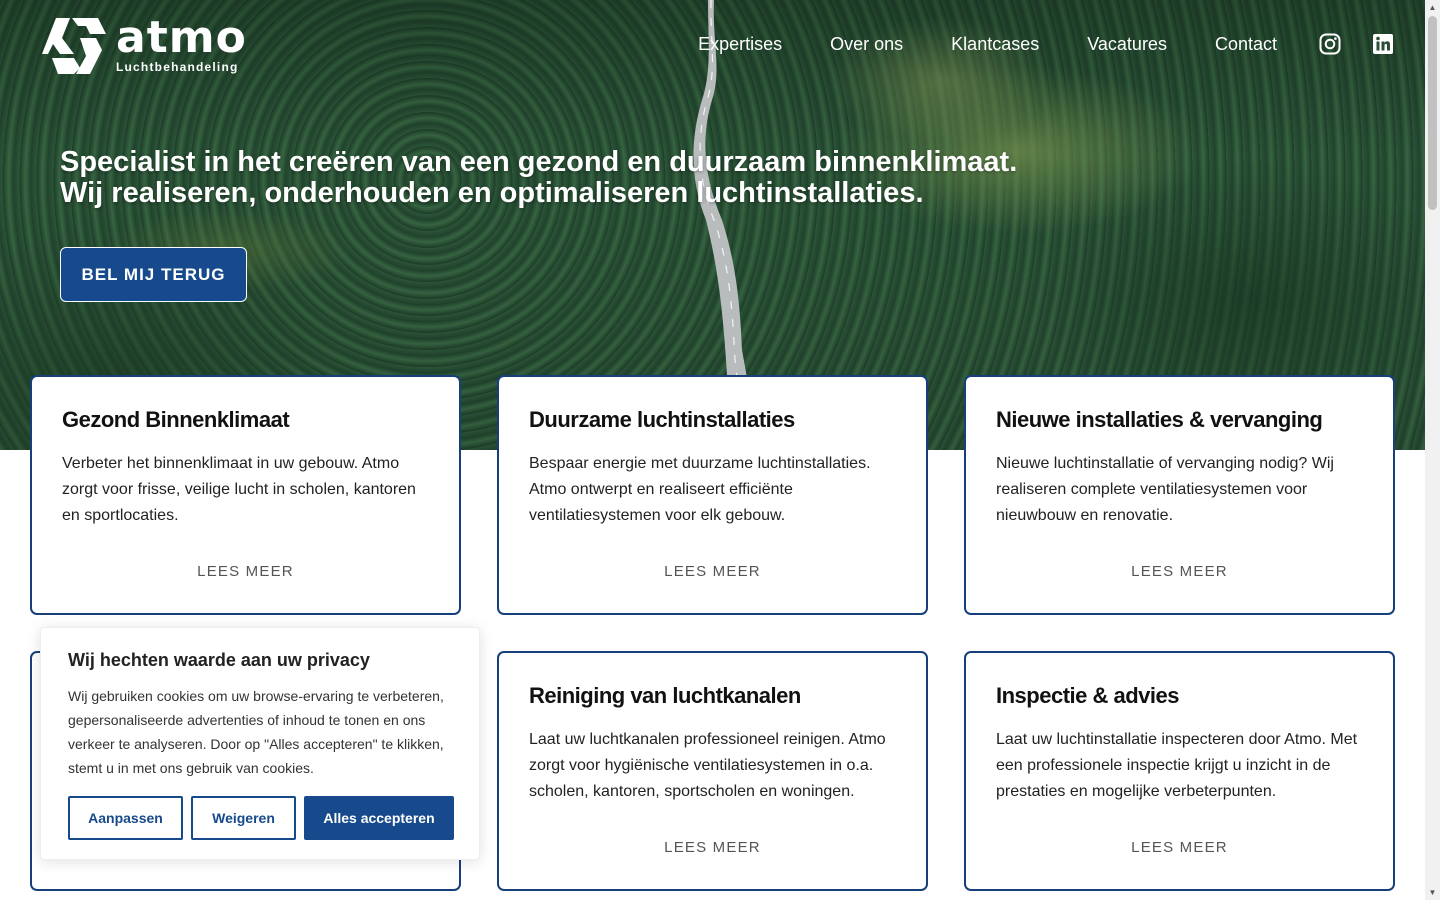  Describe the element at coordinates (153, 274) in the screenshot. I see `call-me-back-button: BEL MIJ TERUG` at that location.